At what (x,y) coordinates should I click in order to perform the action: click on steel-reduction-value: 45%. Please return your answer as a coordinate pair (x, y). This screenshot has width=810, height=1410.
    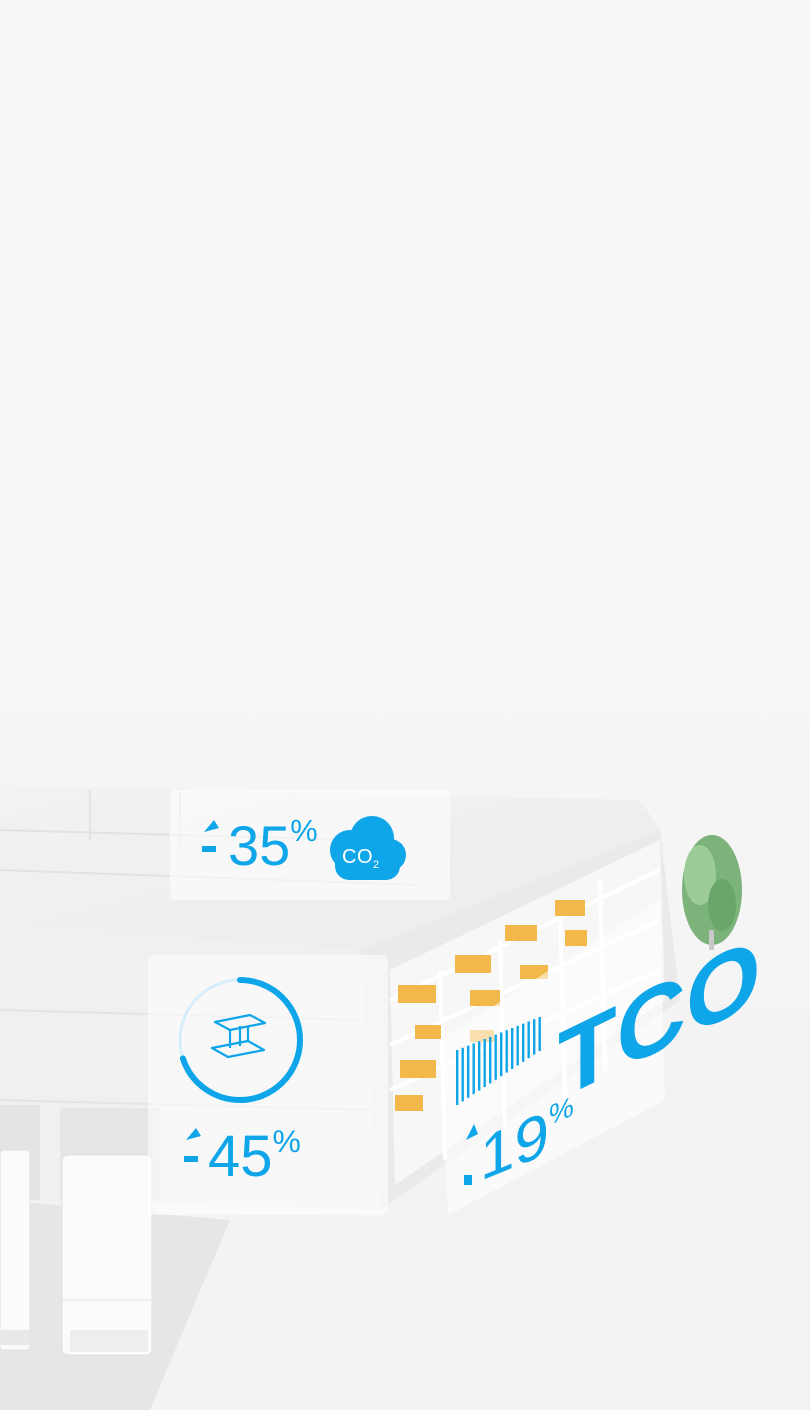
    Looking at the image, I should click on (254, 1156).